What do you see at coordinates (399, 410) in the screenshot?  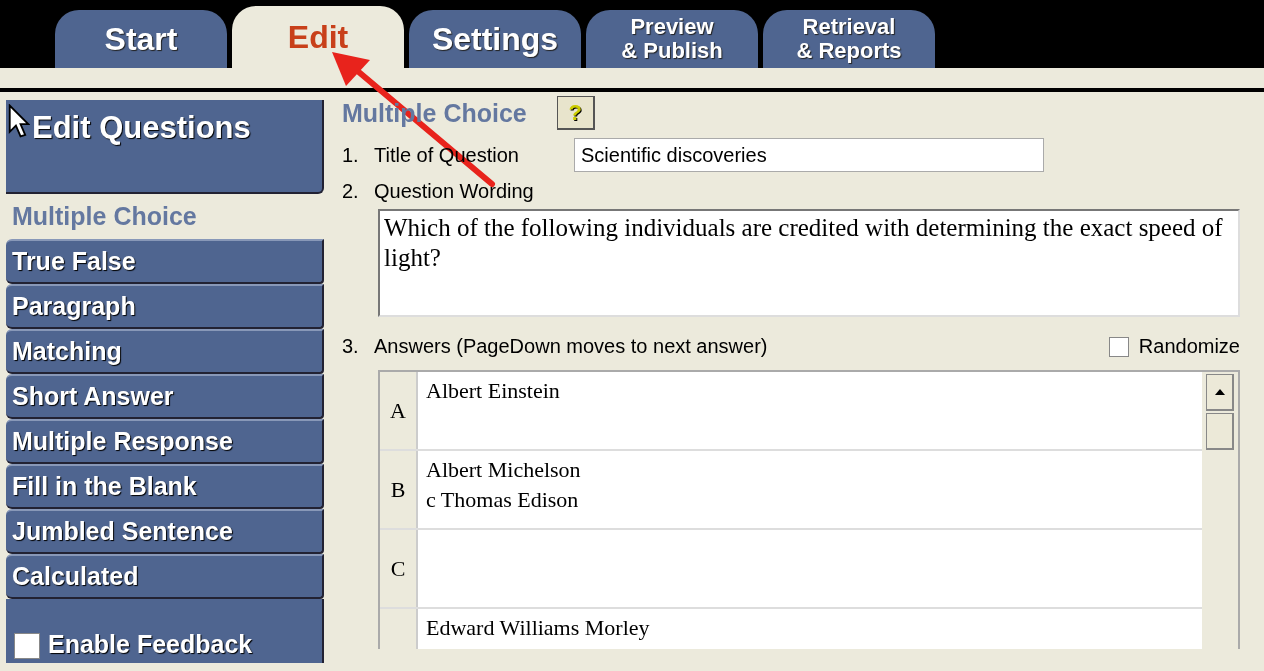 I see `answer-letter-cell: A` at bounding box center [399, 410].